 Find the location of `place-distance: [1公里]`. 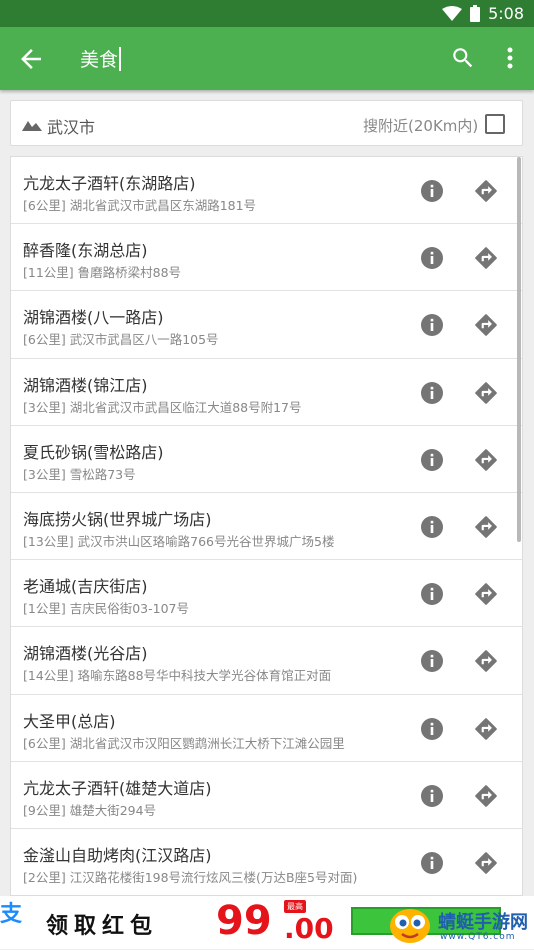

place-distance: [1公里] is located at coordinates (44, 609).